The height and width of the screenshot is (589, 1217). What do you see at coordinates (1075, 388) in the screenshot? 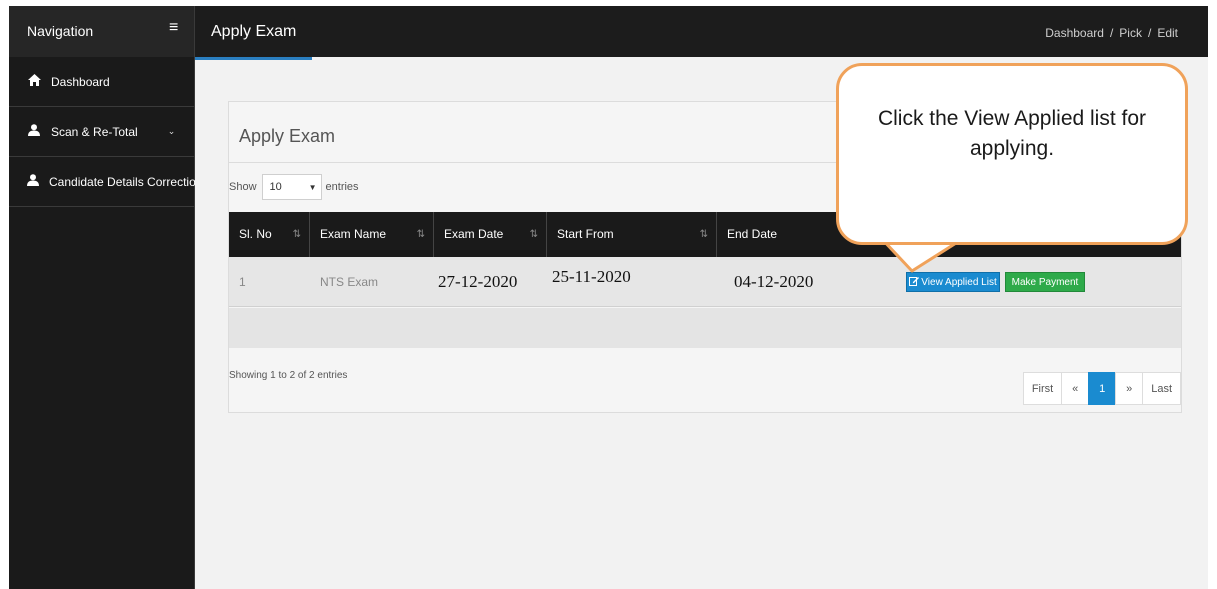
I see `pagination-prev: «` at bounding box center [1075, 388].